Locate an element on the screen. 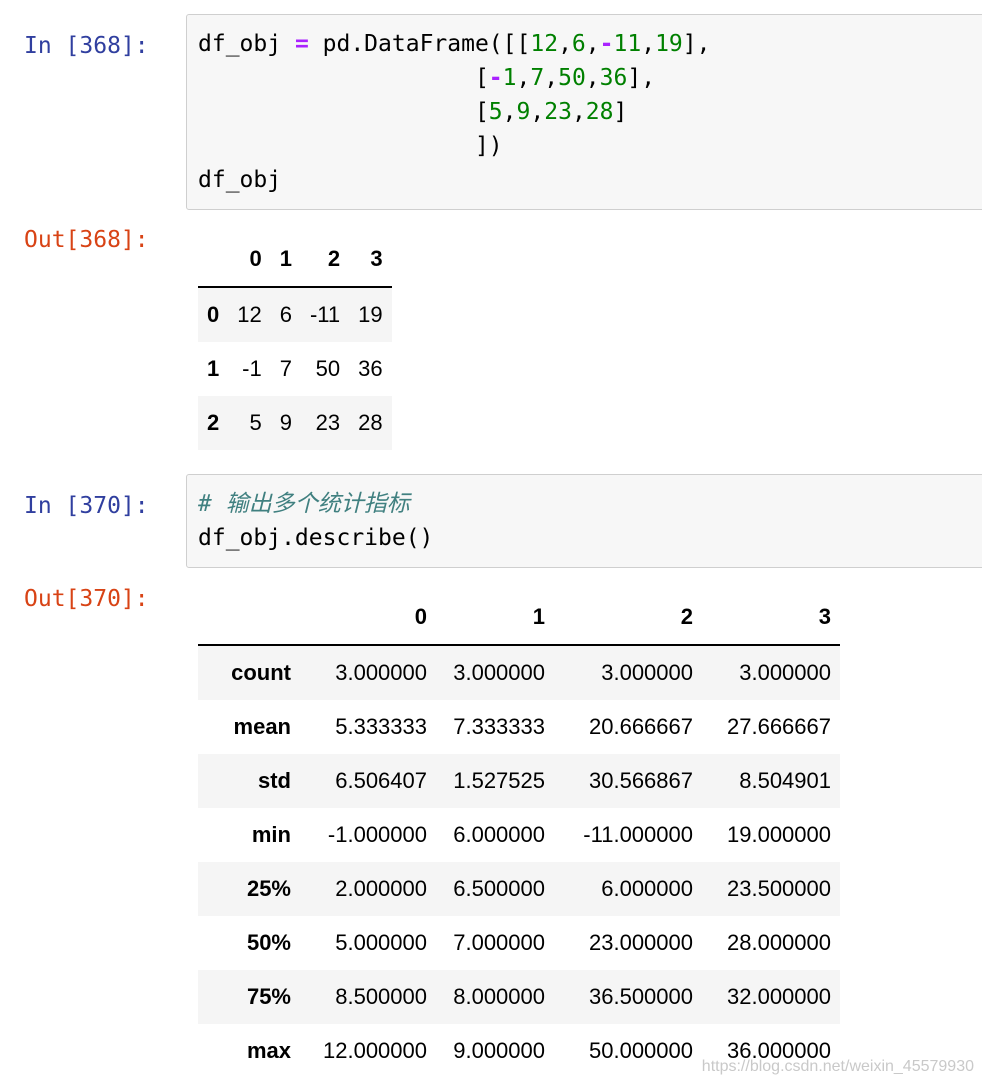 The image size is (982, 1082). table-cell: 7.333333 is located at coordinates (499, 726).